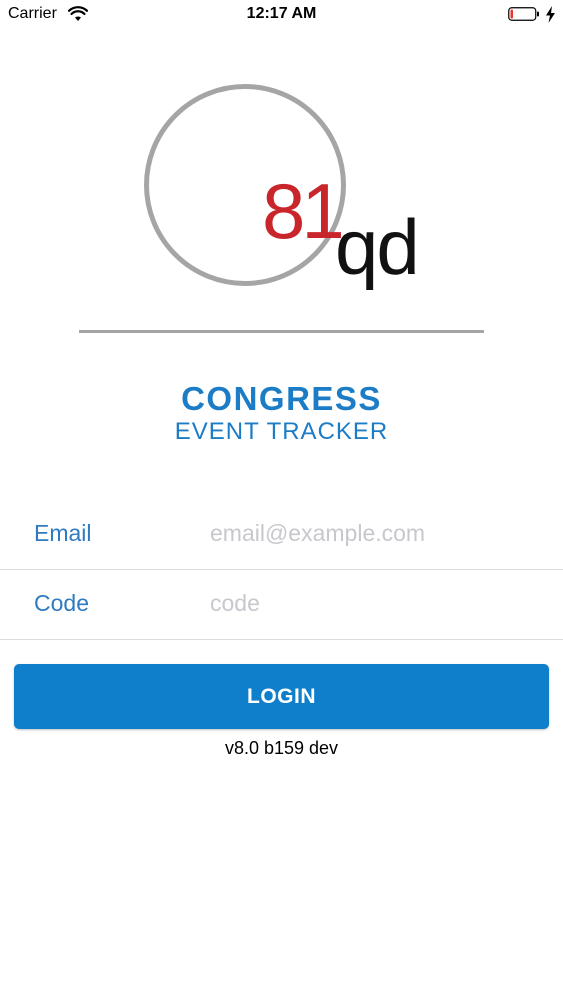 The width and height of the screenshot is (563, 1000). I want to click on login-button: LOGIN, so click(281, 696).